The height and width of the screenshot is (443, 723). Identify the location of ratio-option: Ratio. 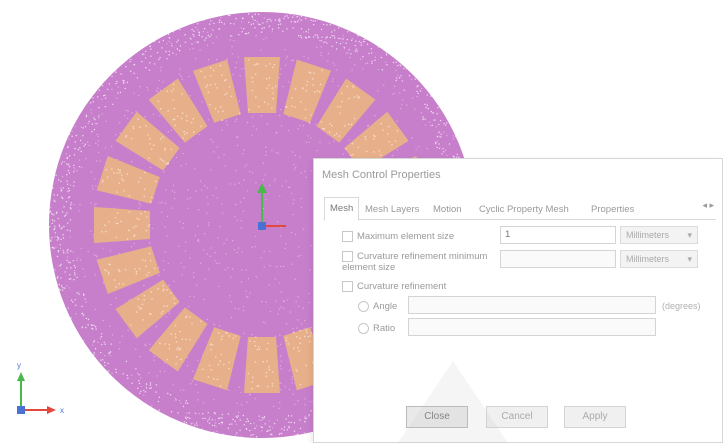
(376, 328).